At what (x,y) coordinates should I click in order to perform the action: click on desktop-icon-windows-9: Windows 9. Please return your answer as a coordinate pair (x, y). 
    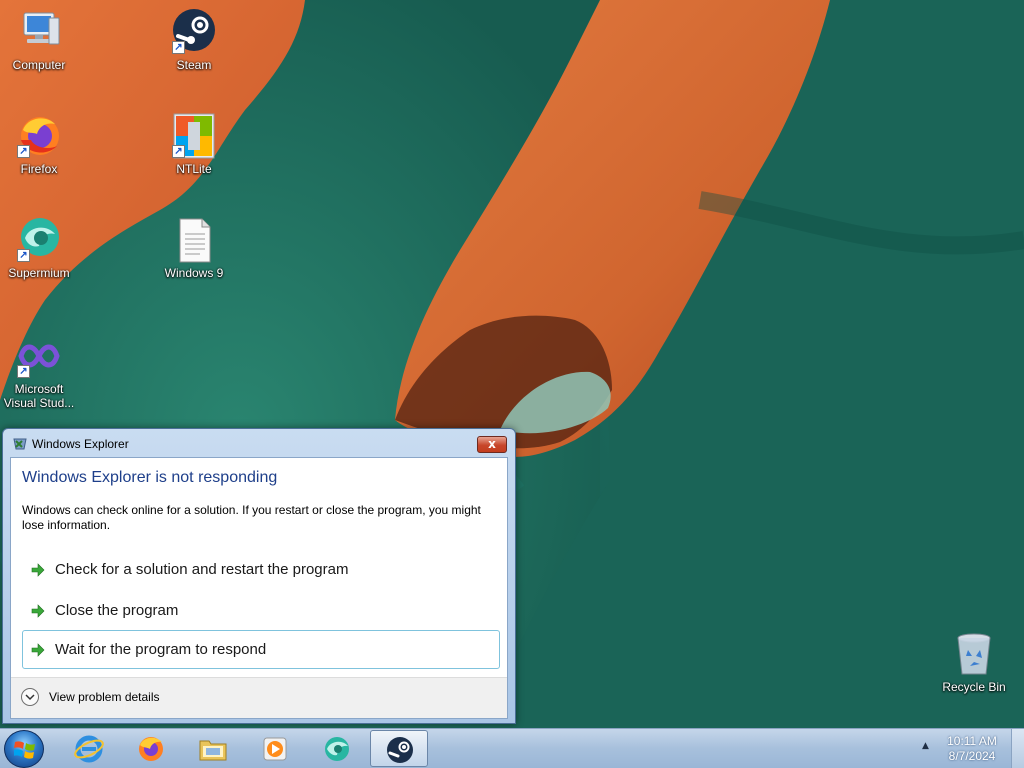
    Looking at the image, I should click on (194, 248).